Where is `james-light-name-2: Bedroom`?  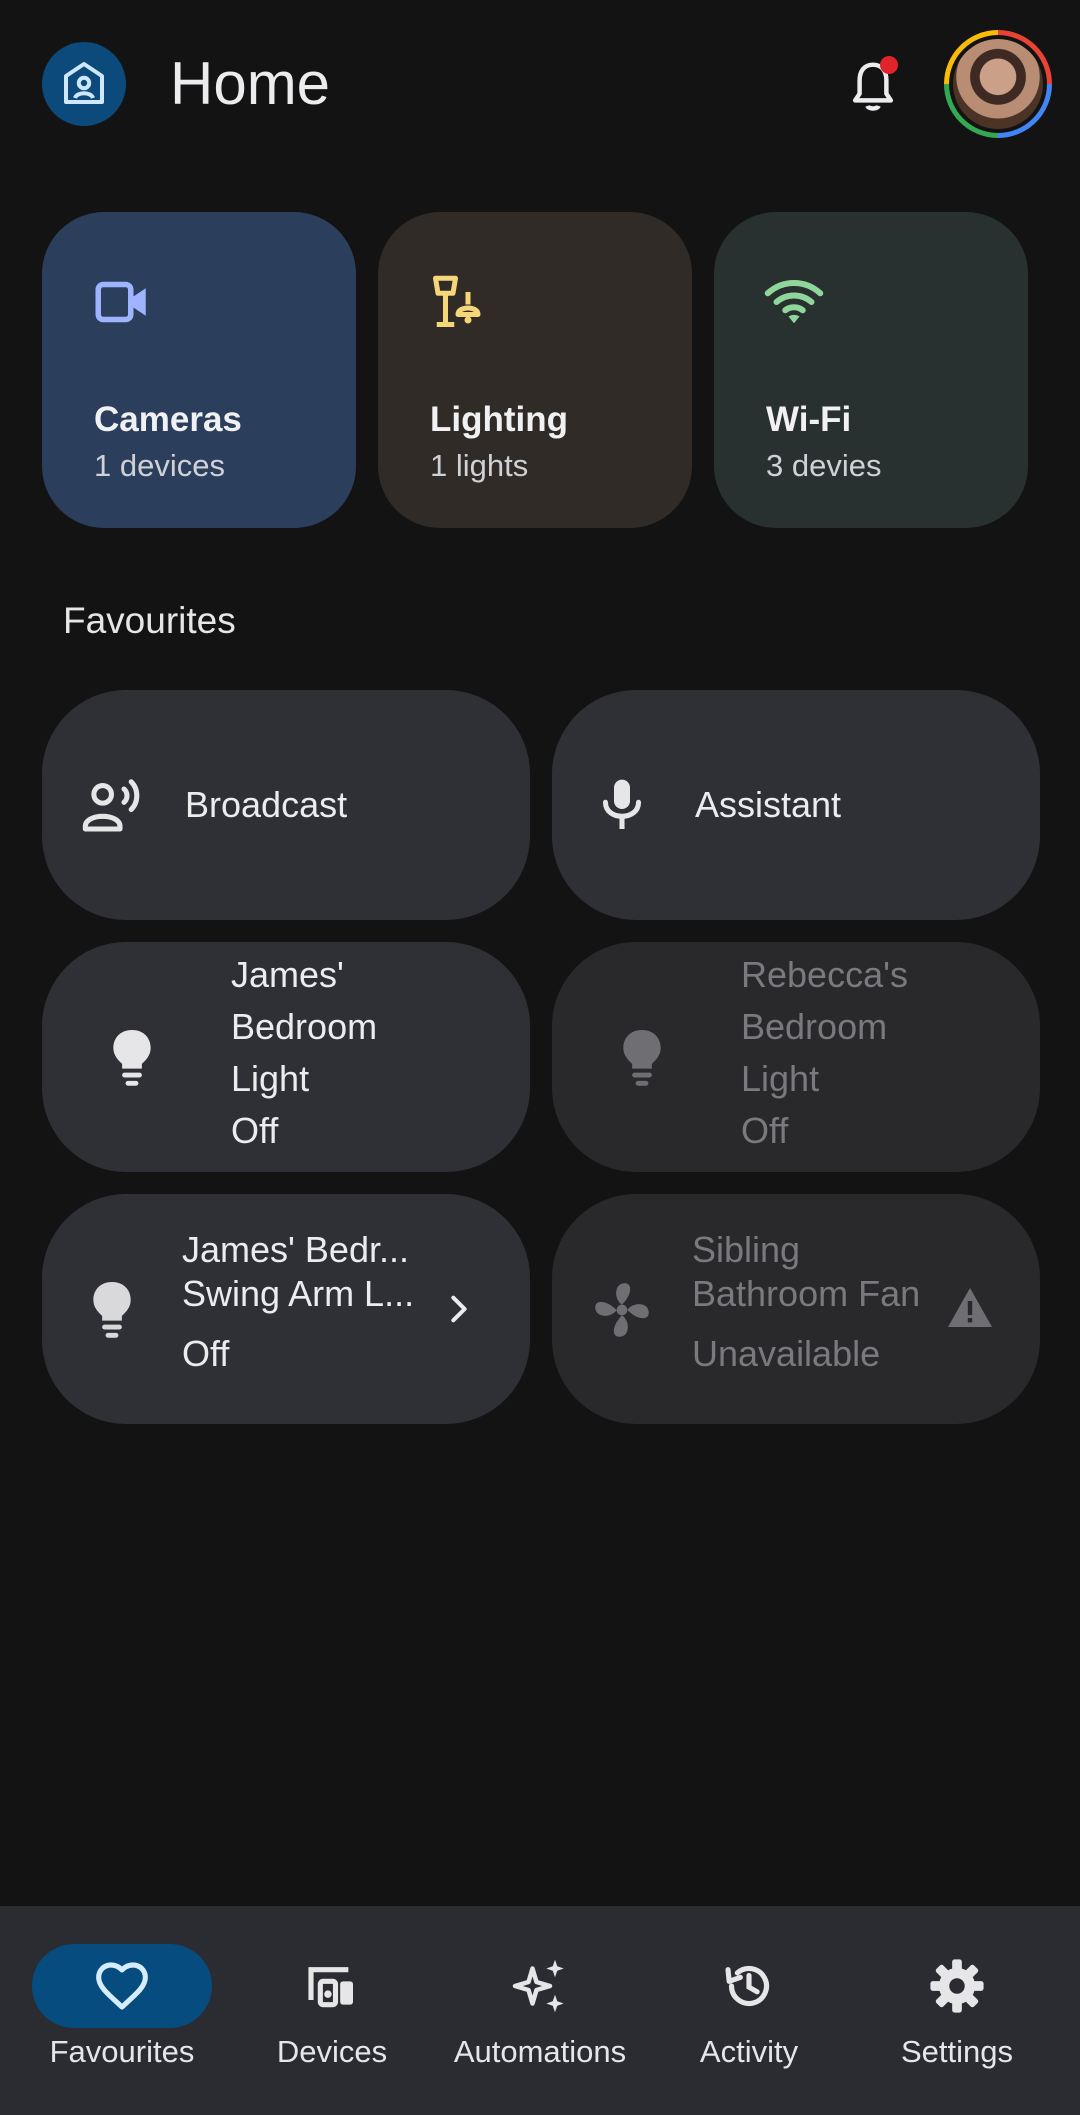 james-light-name-2: Bedroom is located at coordinates (304, 1026).